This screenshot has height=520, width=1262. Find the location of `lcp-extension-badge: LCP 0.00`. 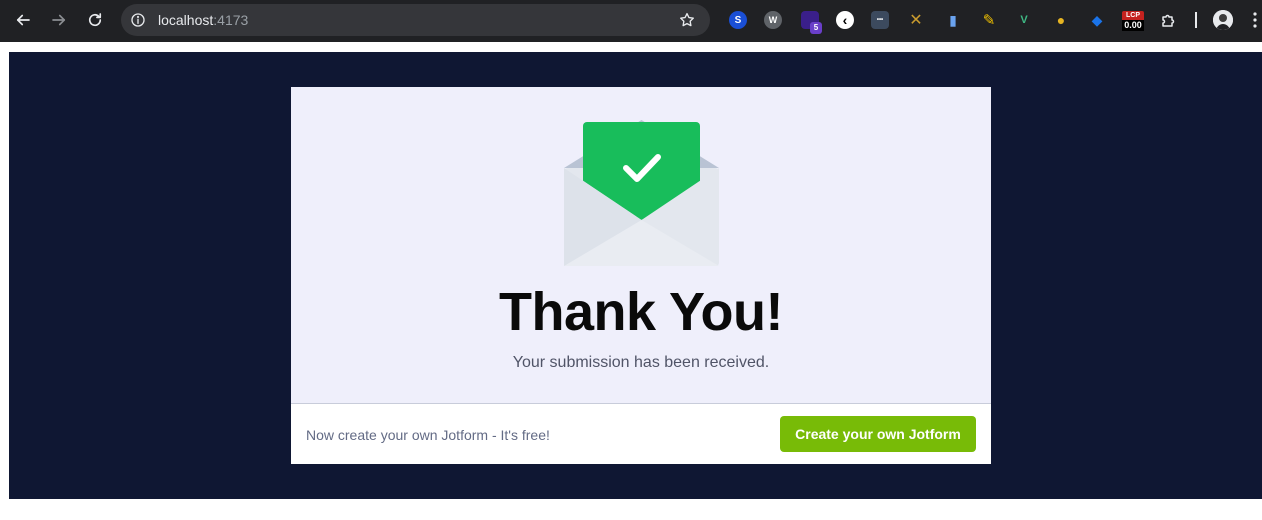

lcp-extension-badge: LCP 0.00 is located at coordinates (1133, 22).